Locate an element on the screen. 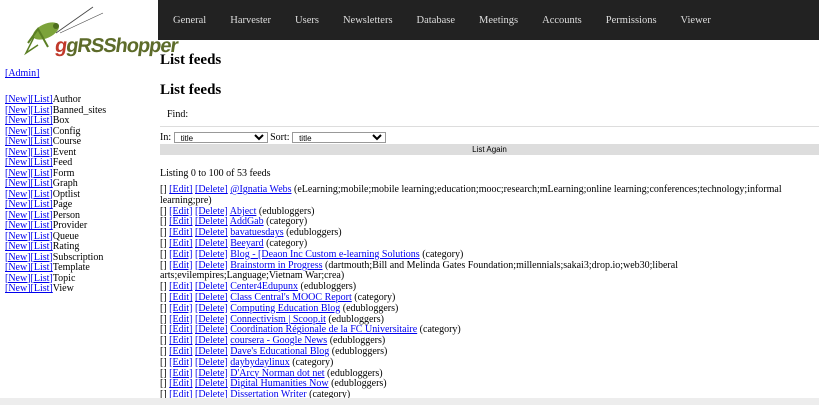 Image resolution: width=819 pixels, height=405 pixels. nav-users: Users is located at coordinates (307, 20).